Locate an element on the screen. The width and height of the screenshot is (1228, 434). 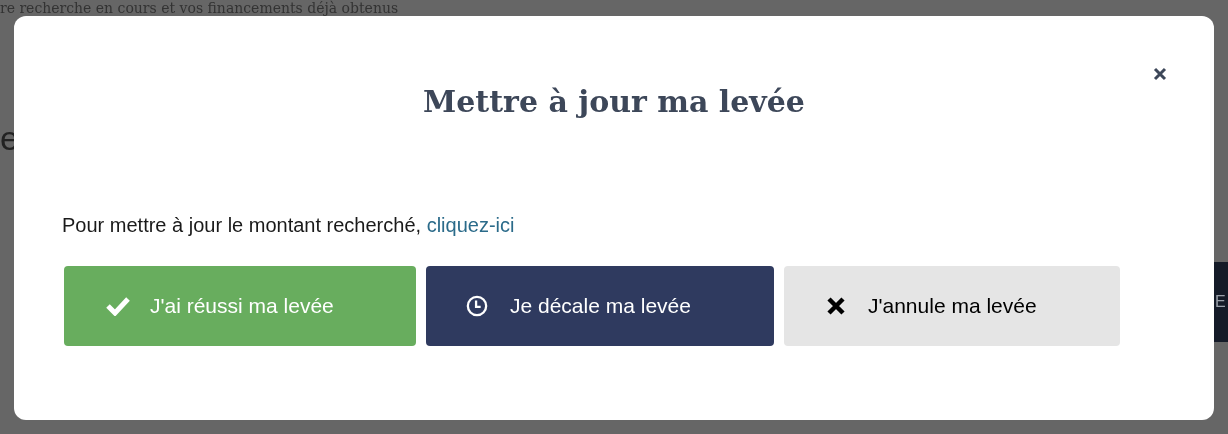
clock-icon is located at coordinates (477, 306).